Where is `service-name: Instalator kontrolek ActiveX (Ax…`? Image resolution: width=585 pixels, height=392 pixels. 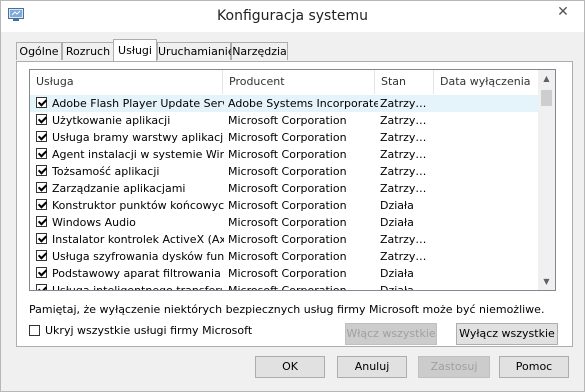
service-name: Instalator kontrolek ActiveX (Ax… is located at coordinates (138, 239).